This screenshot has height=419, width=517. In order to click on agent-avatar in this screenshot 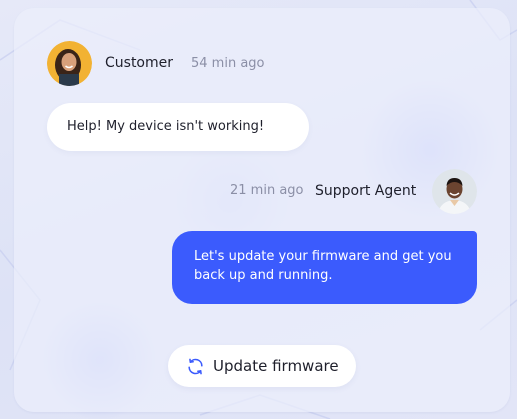, I will do `click(454, 191)`.